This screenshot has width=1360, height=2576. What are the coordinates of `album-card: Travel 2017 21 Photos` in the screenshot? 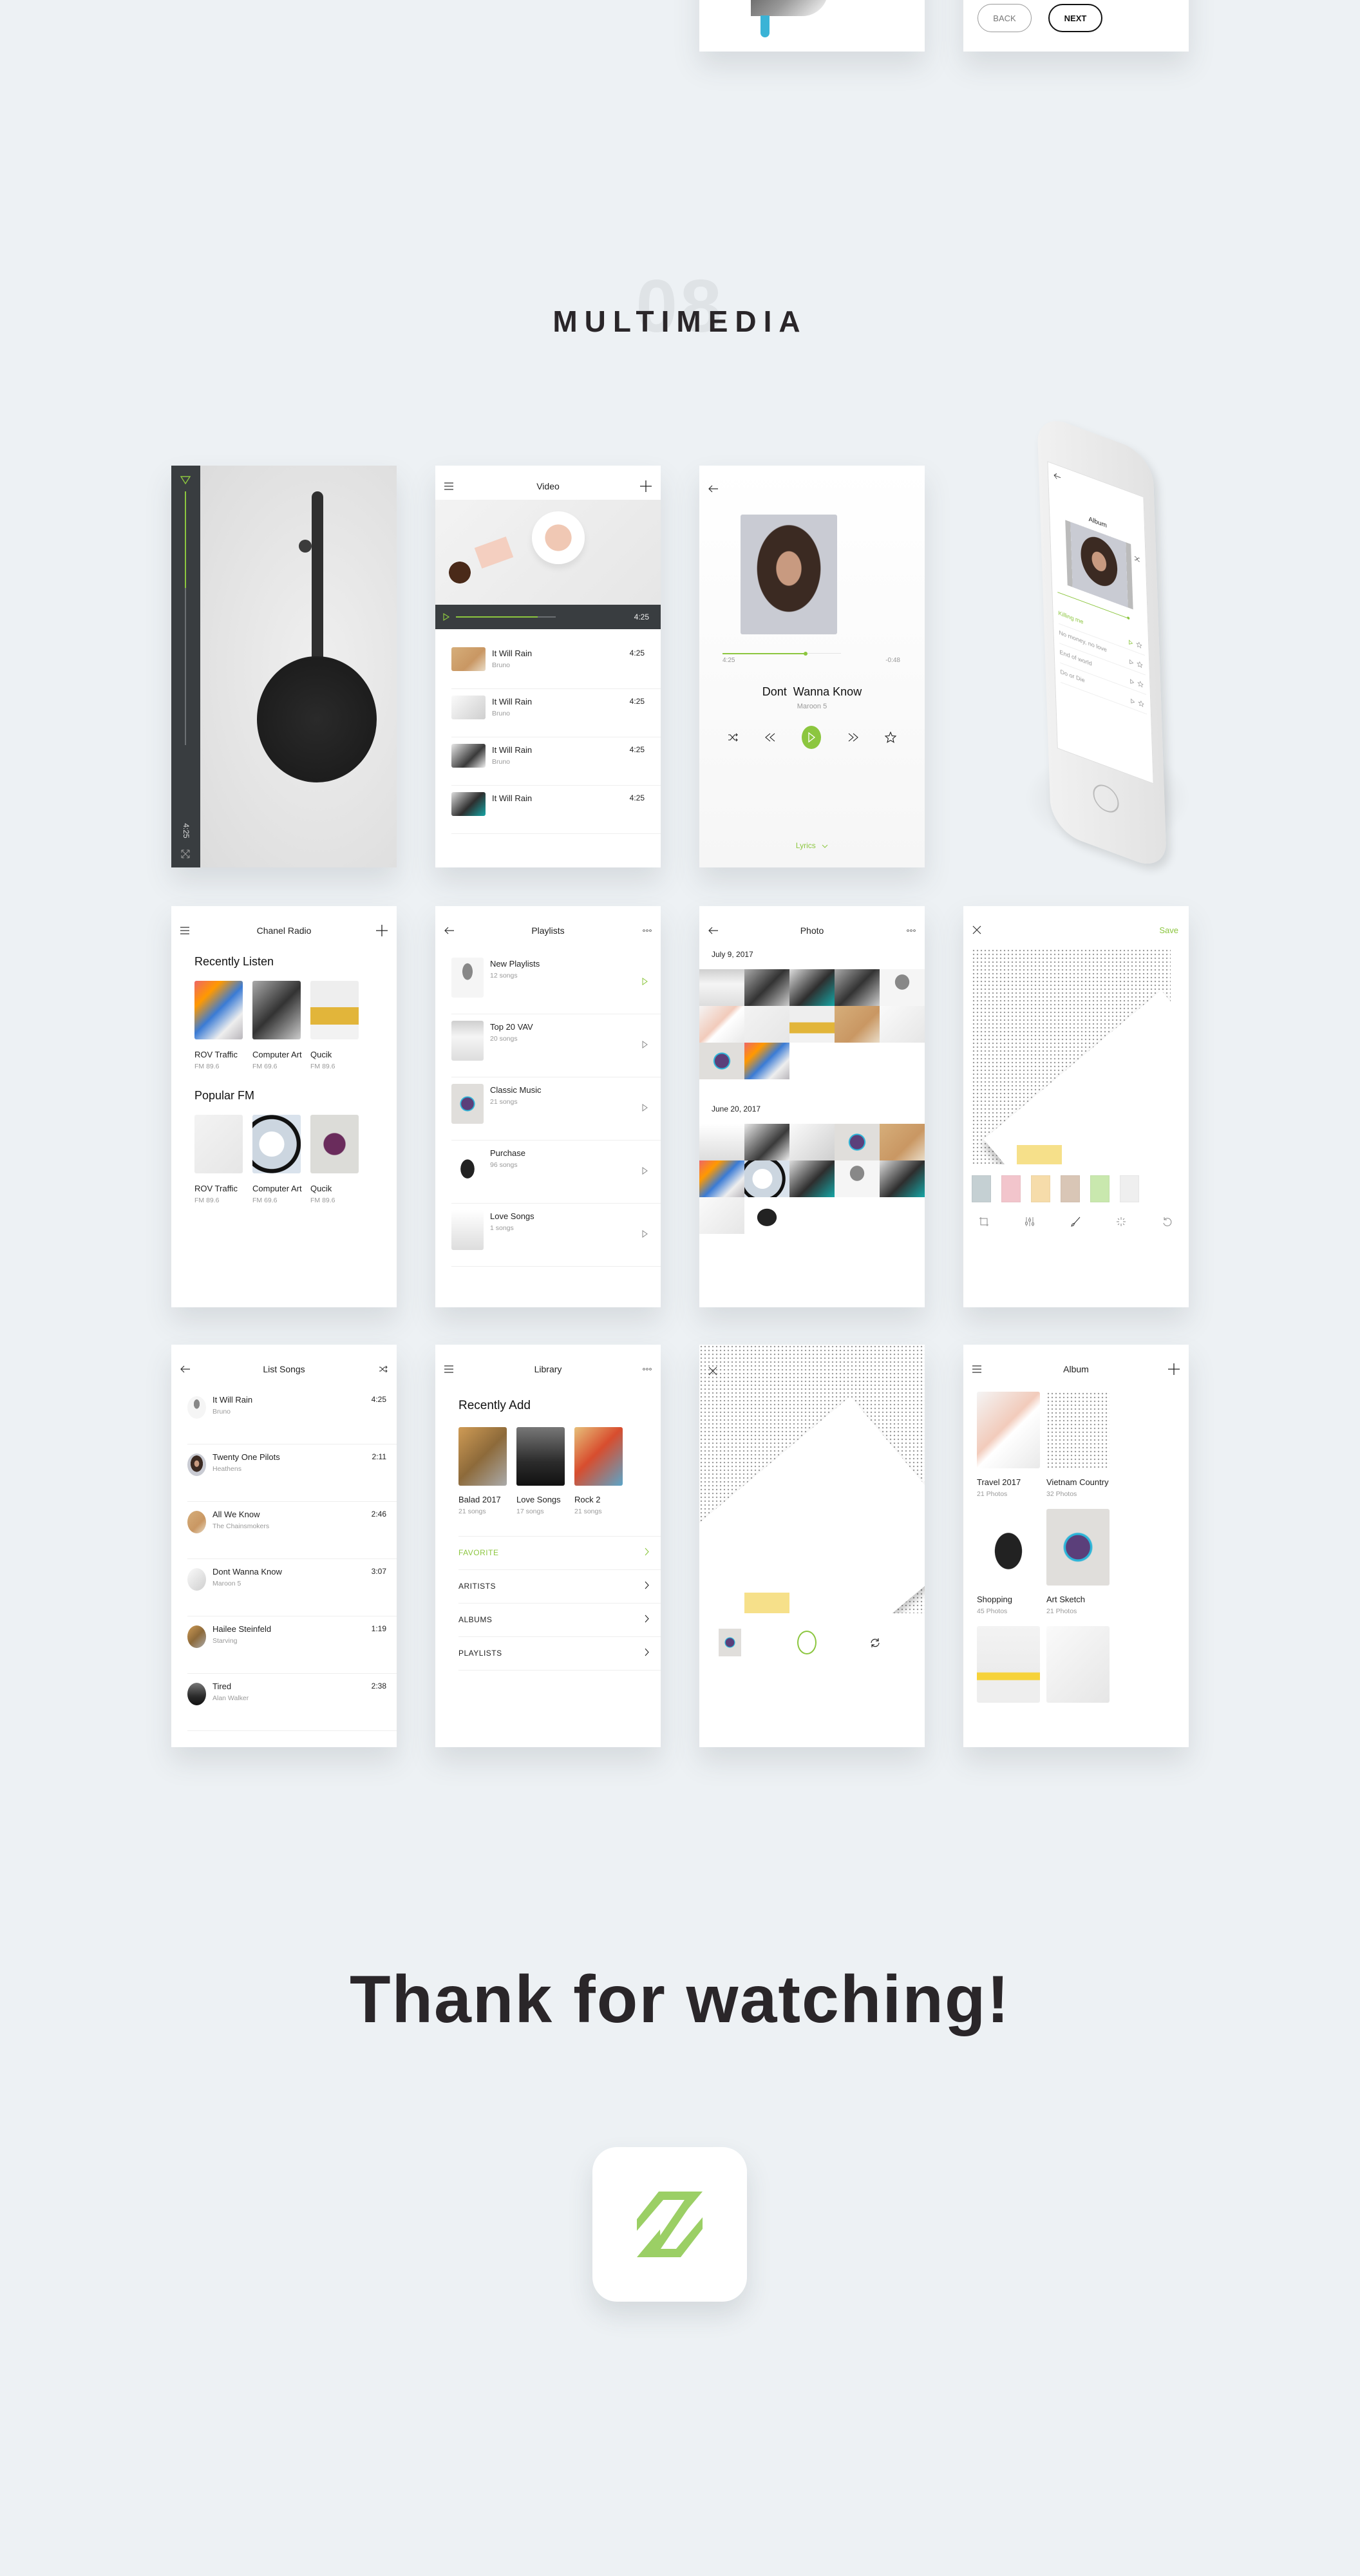 It's located at (1008, 1450).